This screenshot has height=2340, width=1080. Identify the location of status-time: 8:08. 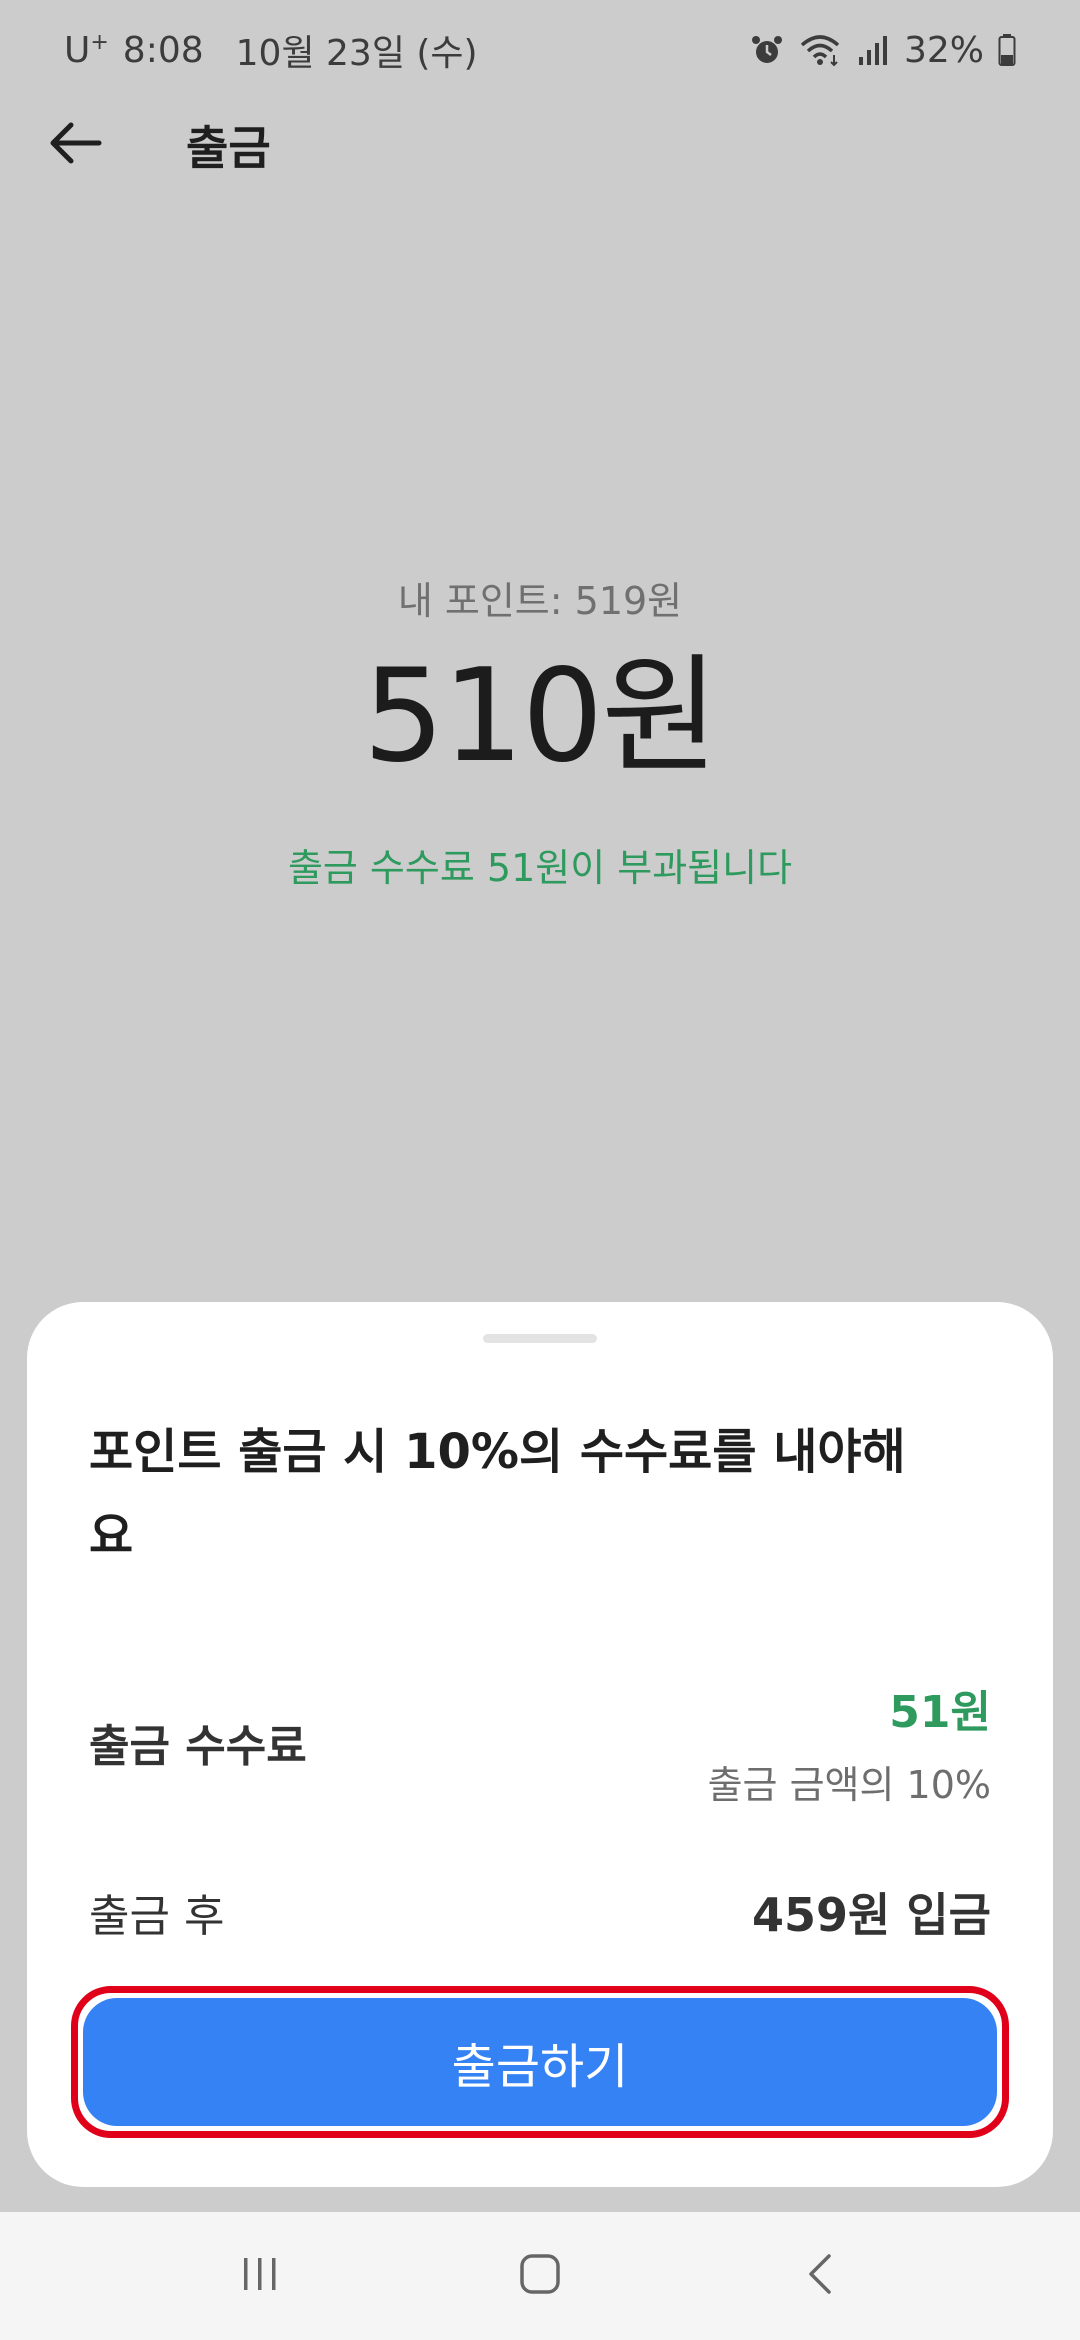
(163, 50).